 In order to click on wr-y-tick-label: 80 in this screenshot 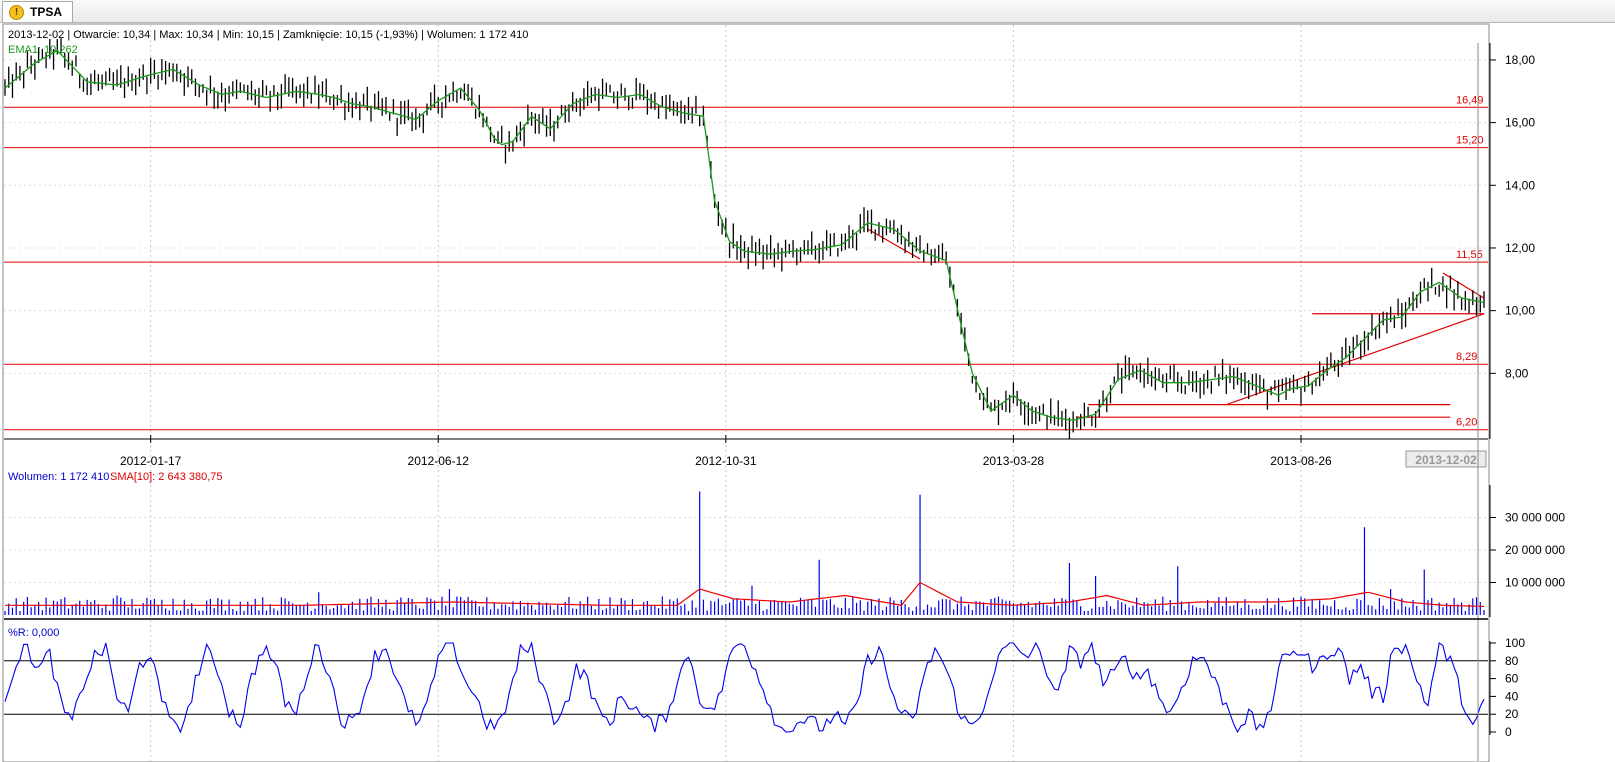, I will do `click(1512, 661)`.